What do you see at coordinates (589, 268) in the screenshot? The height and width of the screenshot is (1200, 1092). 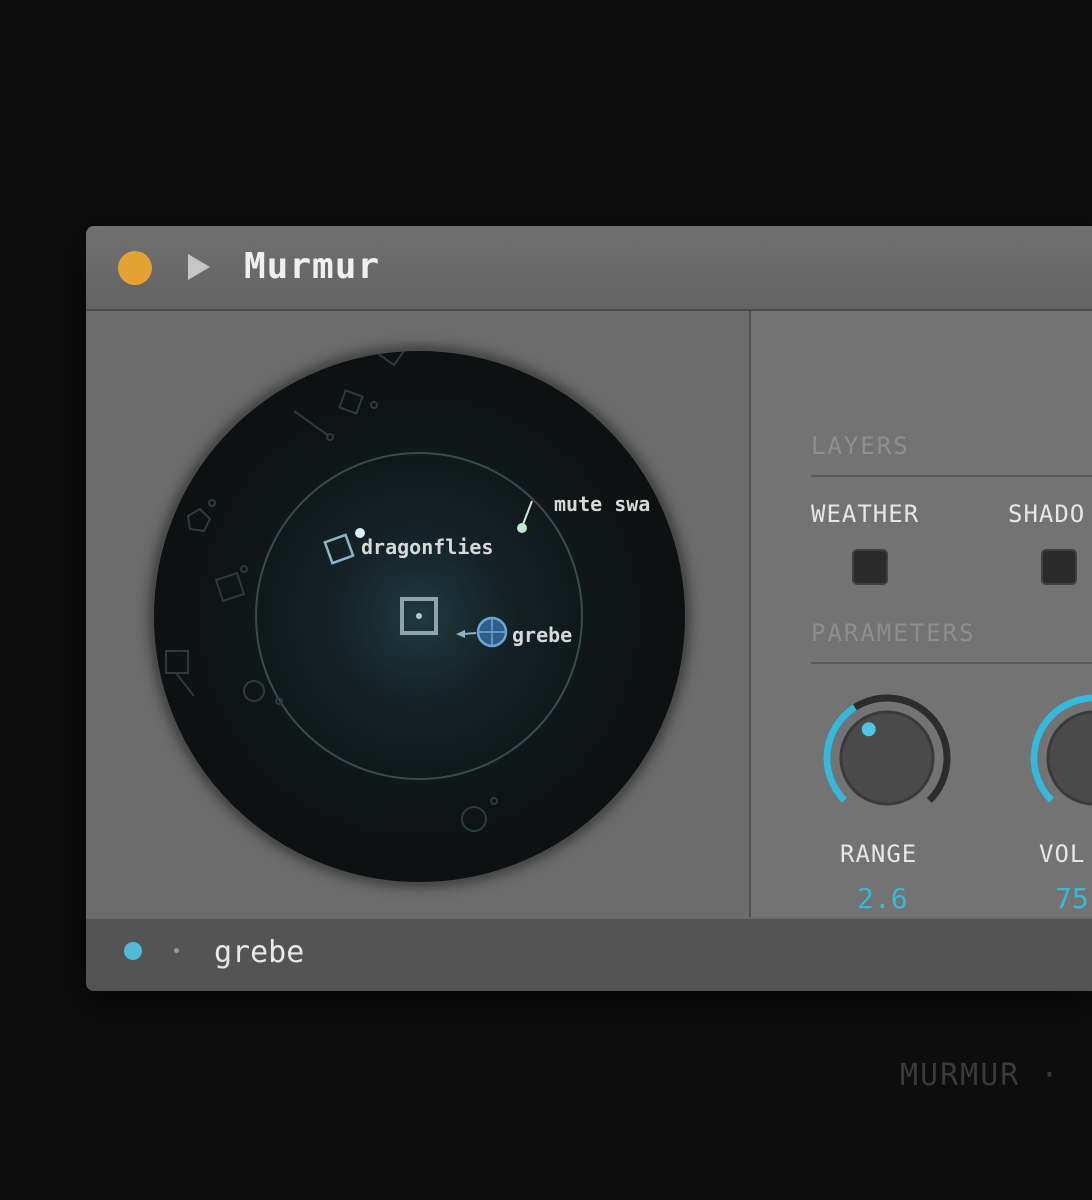 I see `title-bar: Murmur` at bounding box center [589, 268].